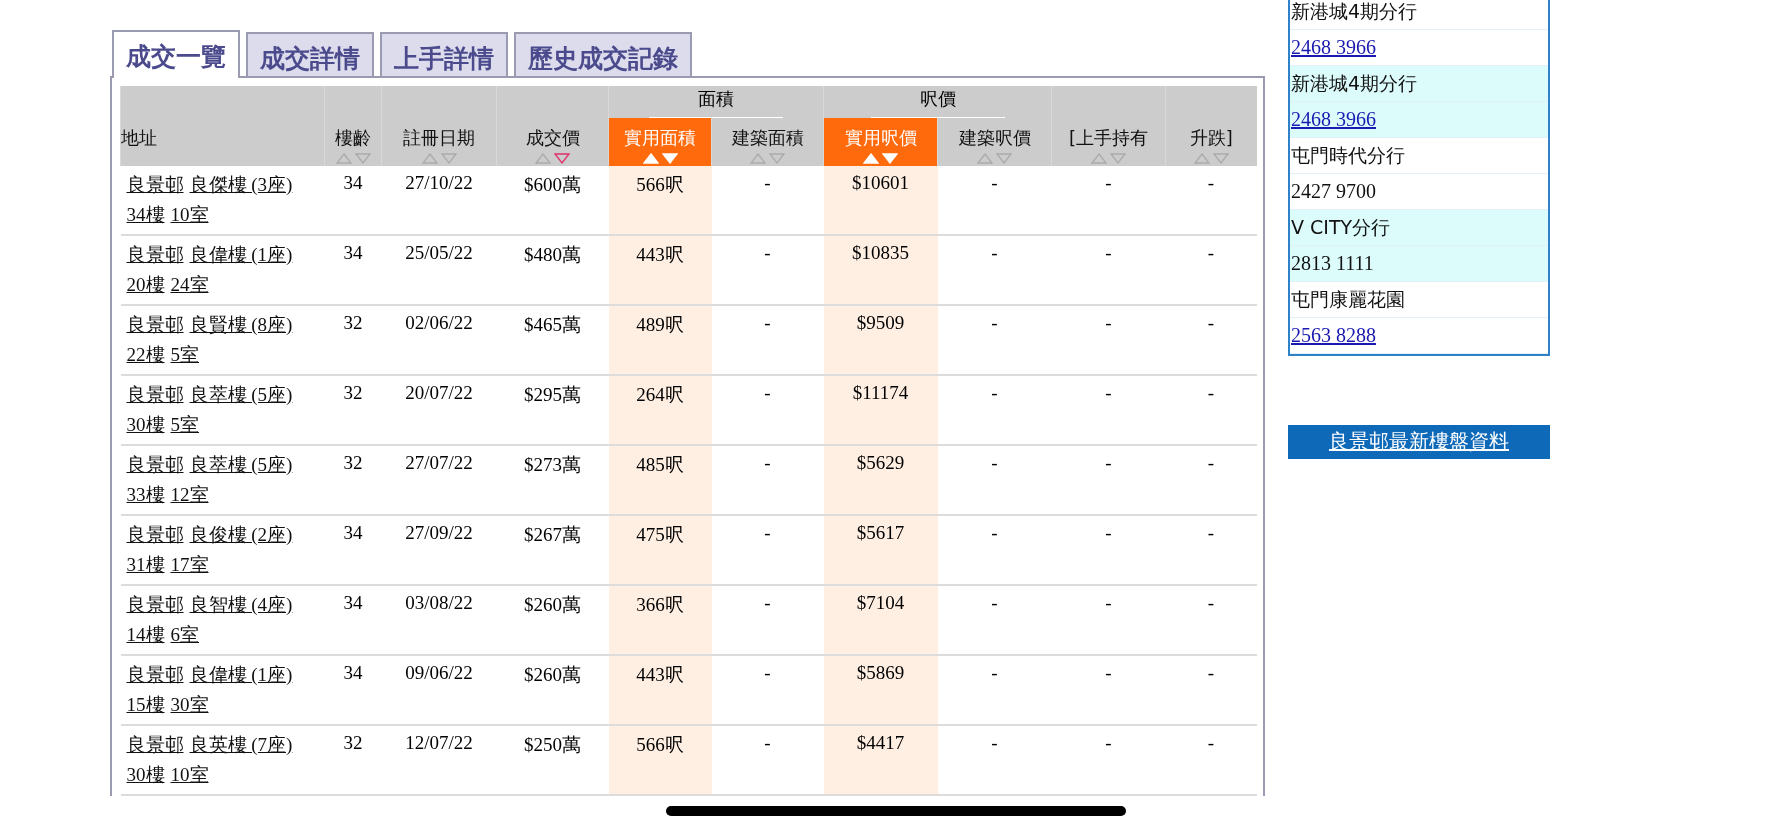 This screenshot has width=1792, height=828. What do you see at coordinates (439, 340) in the screenshot?
I see `table-cell: 02/06/22` at bounding box center [439, 340].